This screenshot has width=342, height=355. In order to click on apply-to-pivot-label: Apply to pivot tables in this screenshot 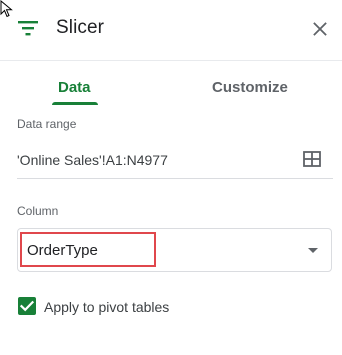, I will do `click(106, 307)`.